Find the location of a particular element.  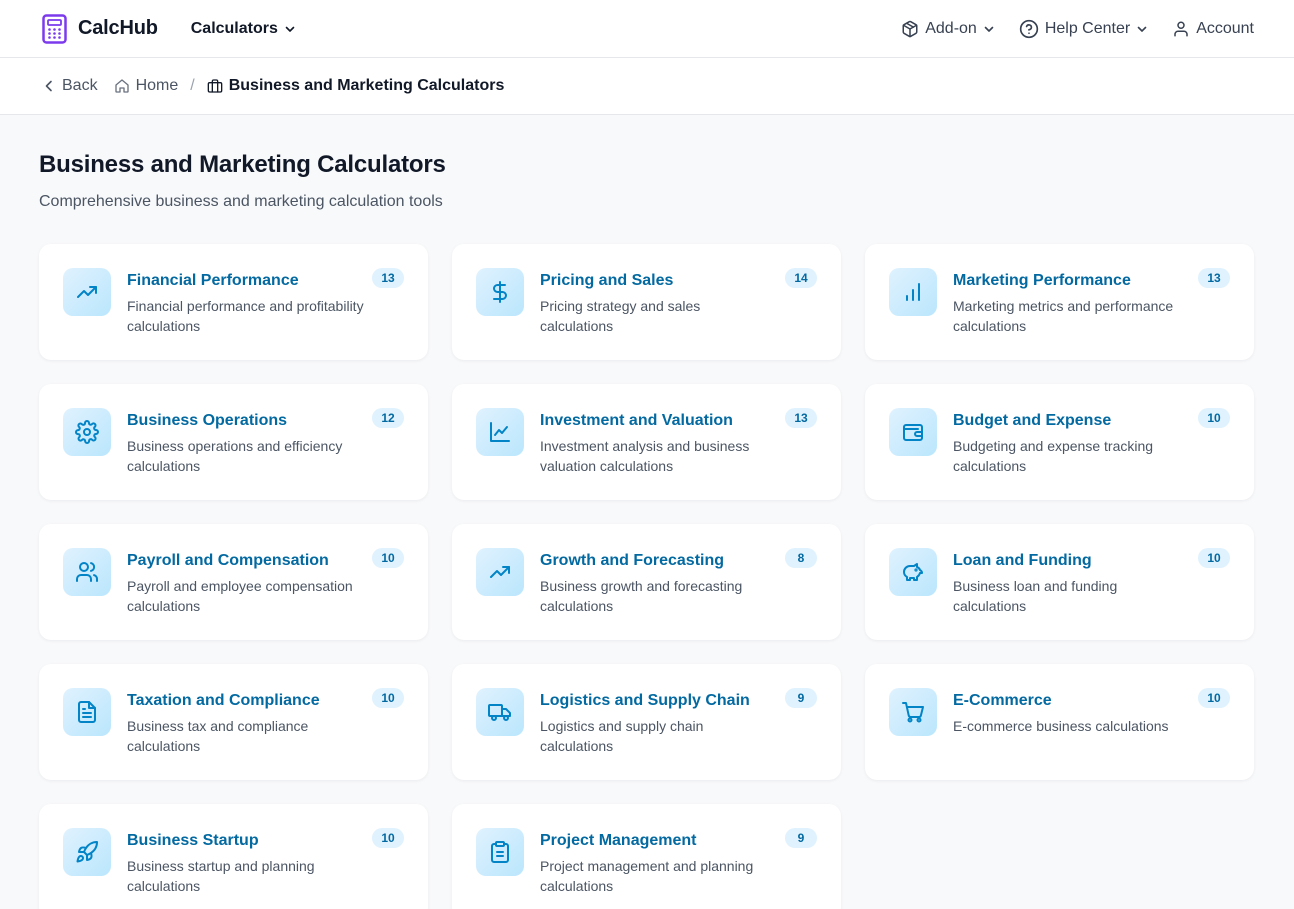

category-title: Financial Performance is located at coordinates (245, 281).